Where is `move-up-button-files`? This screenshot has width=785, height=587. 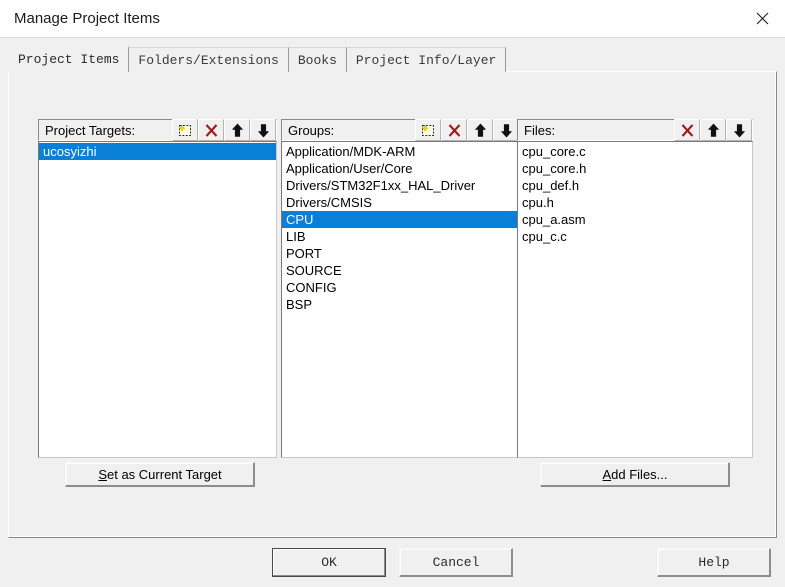
move-up-button-files is located at coordinates (713, 130).